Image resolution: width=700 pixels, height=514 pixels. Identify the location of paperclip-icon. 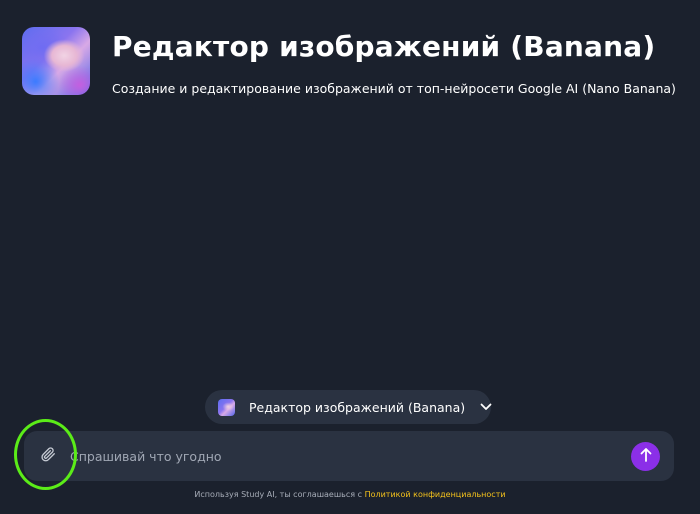
(48, 456).